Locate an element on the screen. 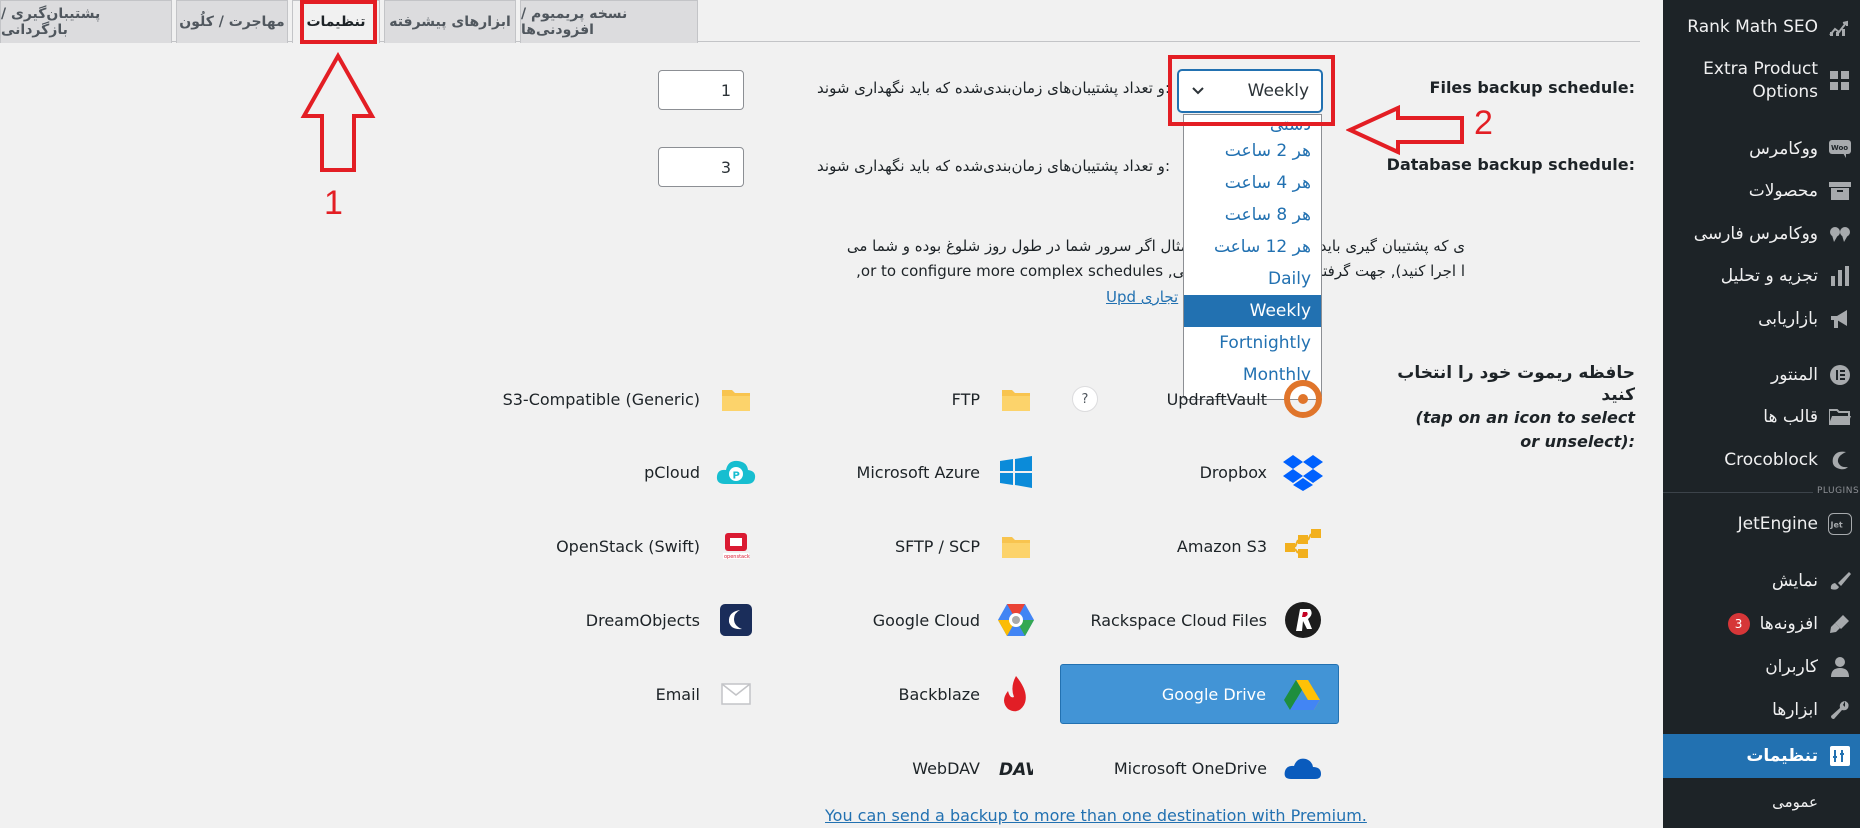 This screenshot has height=828, width=1860. dest-label: pCloud is located at coordinates (672, 472).